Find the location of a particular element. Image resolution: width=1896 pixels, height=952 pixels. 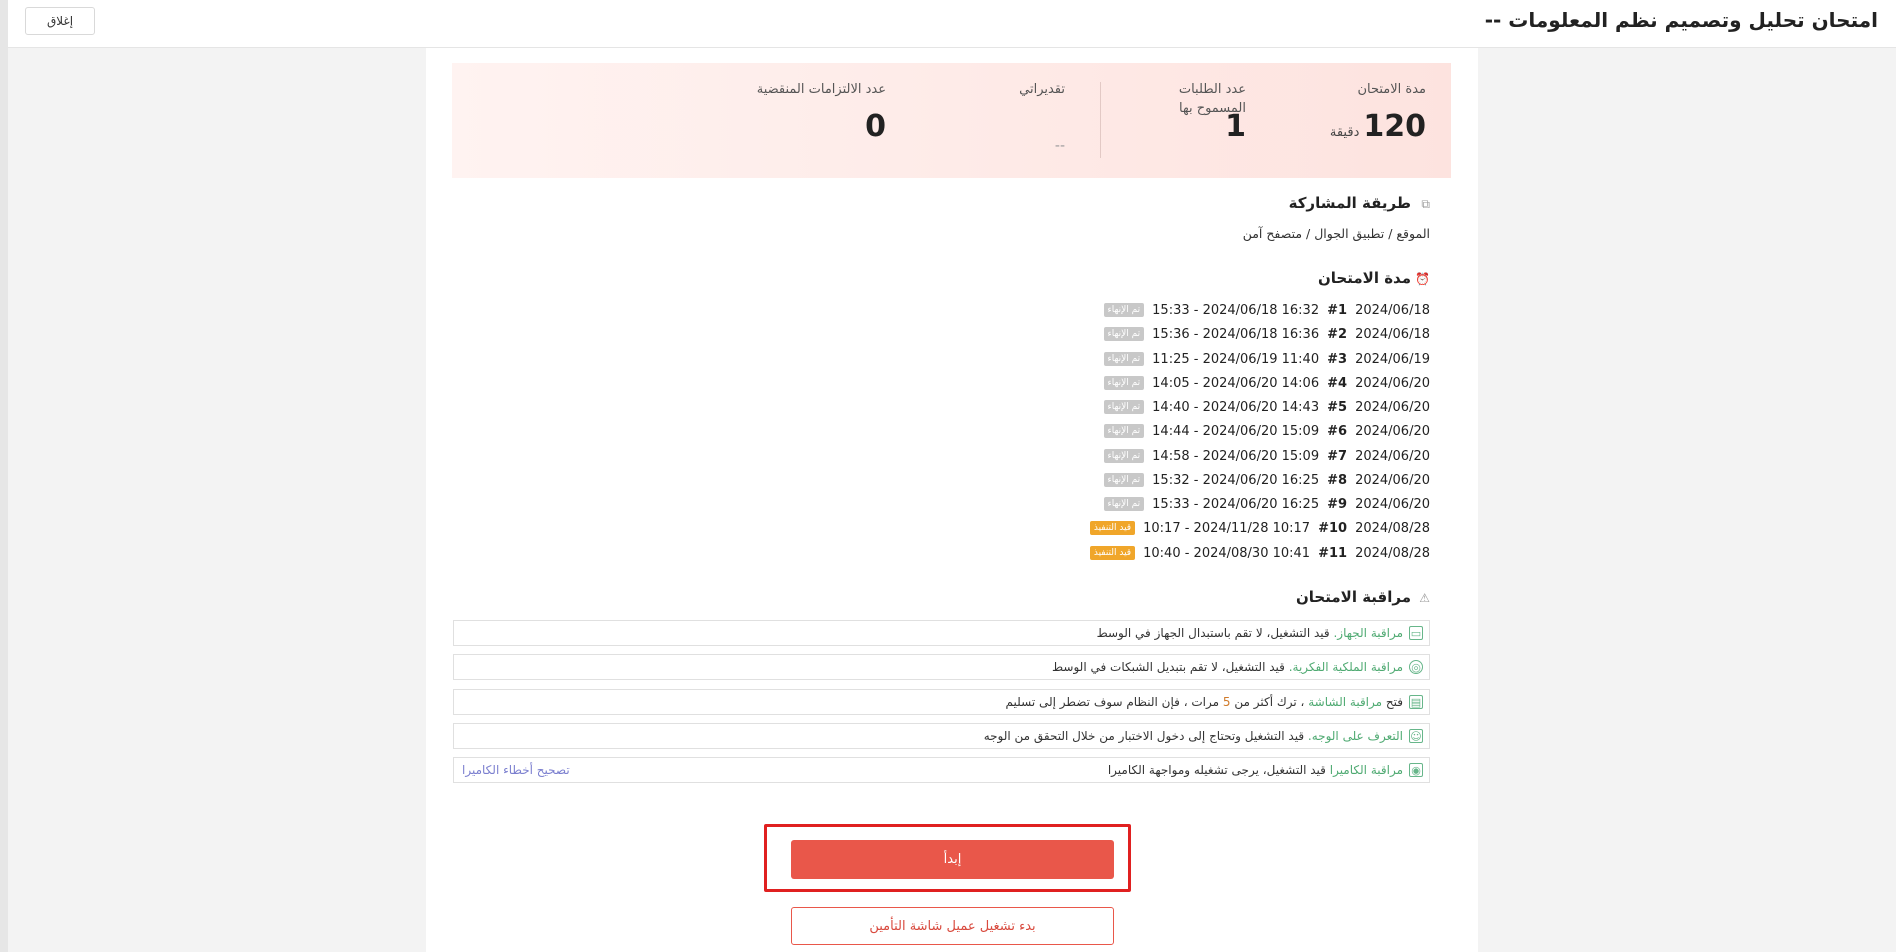

participation-methods: الموقع / تطبيق الجوال / متصفح آمن is located at coordinates (1336, 233).